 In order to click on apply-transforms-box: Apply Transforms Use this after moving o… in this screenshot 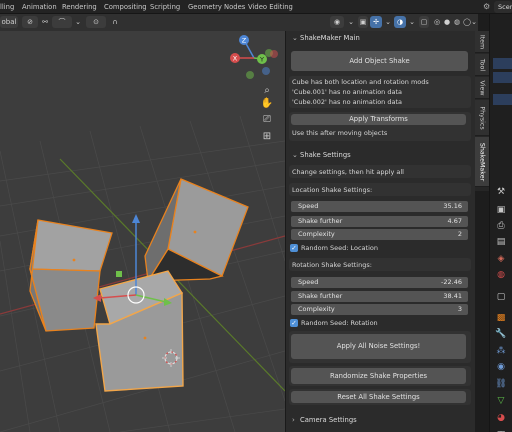, I will do `click(380, 126)`.